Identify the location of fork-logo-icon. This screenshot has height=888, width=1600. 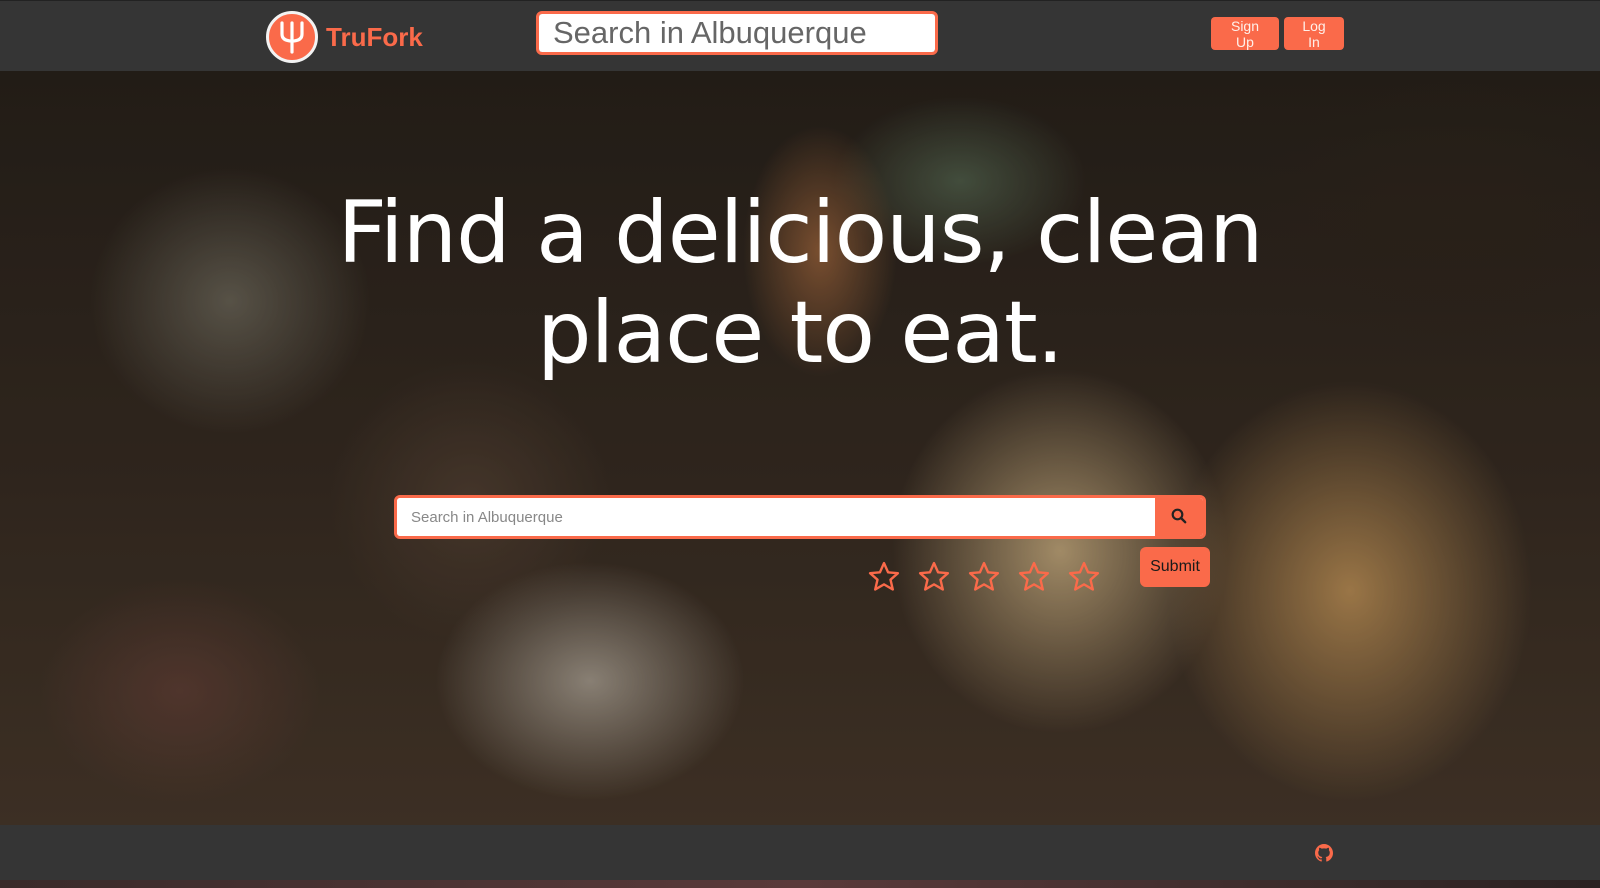
(292, 37).